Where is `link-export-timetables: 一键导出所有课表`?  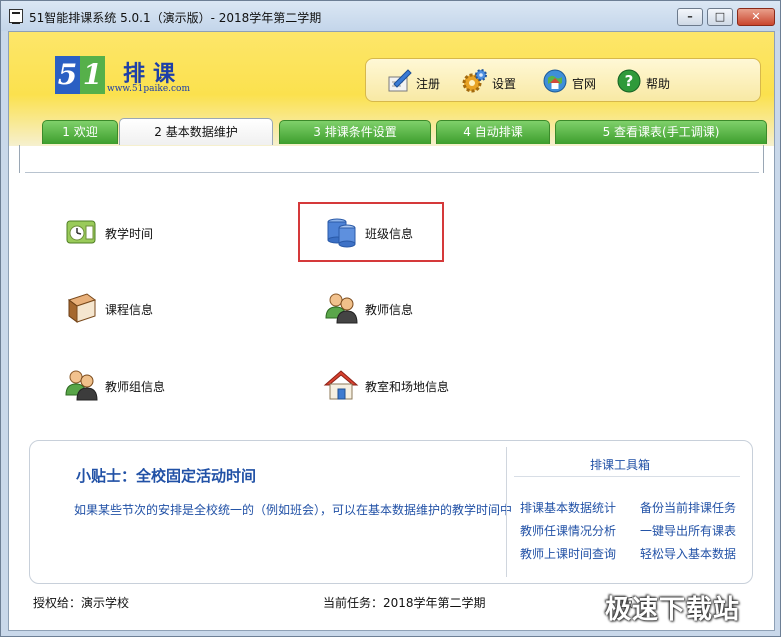
link-export-timetables: 一键导出所有课表 is located at coordinates (688, 530).